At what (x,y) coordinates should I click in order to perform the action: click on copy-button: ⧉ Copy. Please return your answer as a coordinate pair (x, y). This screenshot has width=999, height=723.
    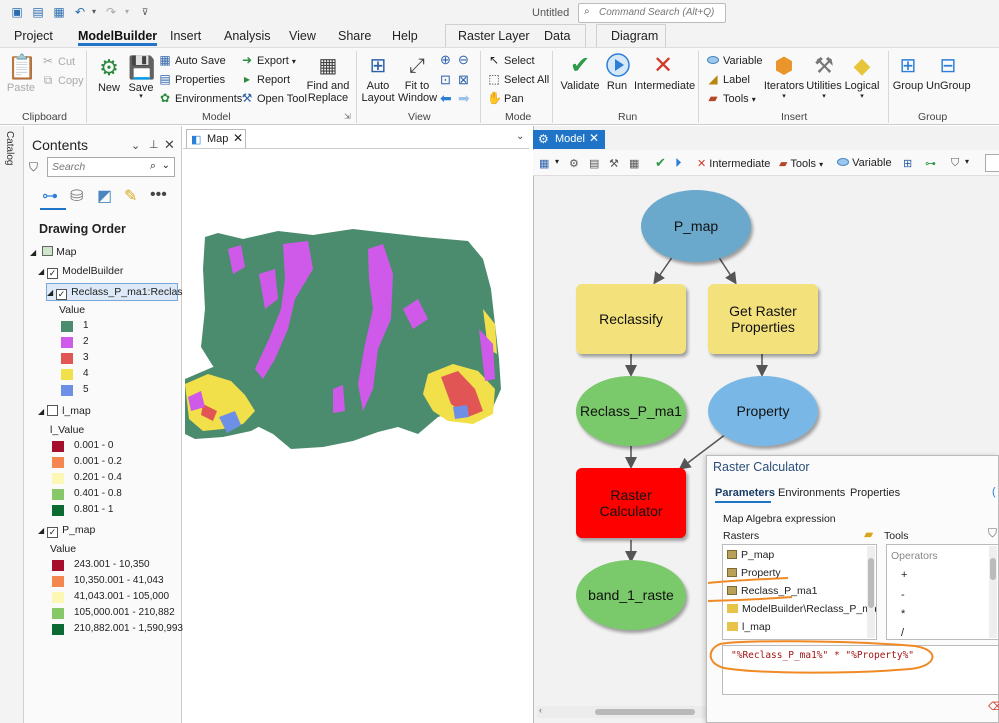
    Looking at the image, I should click on (62, 80).